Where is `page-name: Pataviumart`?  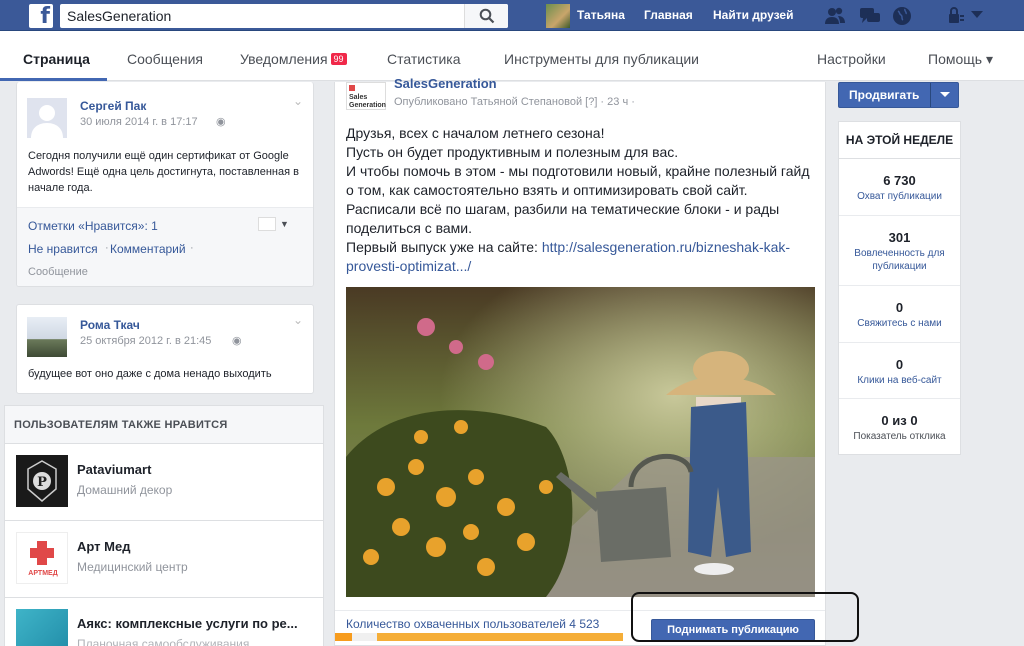 page-name: Pataviumart is located at coordinates (114, 469).